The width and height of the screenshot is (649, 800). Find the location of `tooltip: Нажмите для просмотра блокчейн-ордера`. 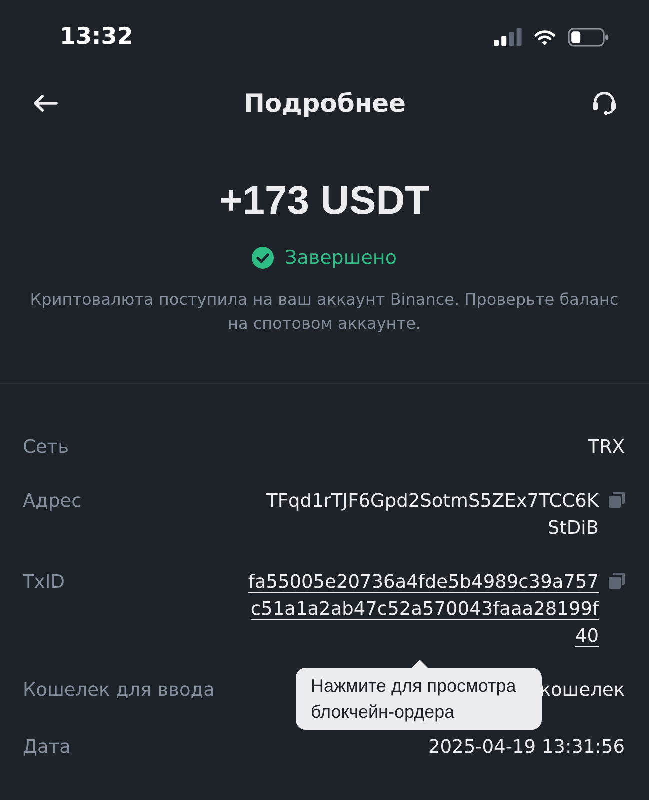

tooltip: Нажмите для просмотра блокчейн-ордера is located at coordinates (419, 699).